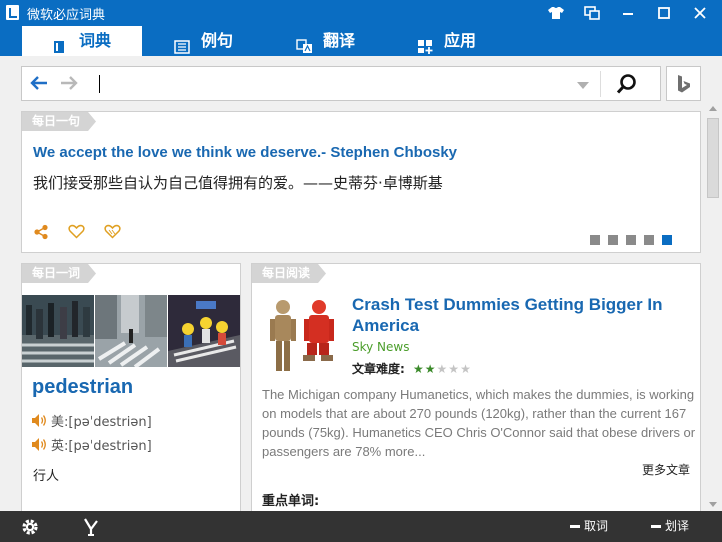  I want to click on word-image-crosswalk, so click(131, 331).